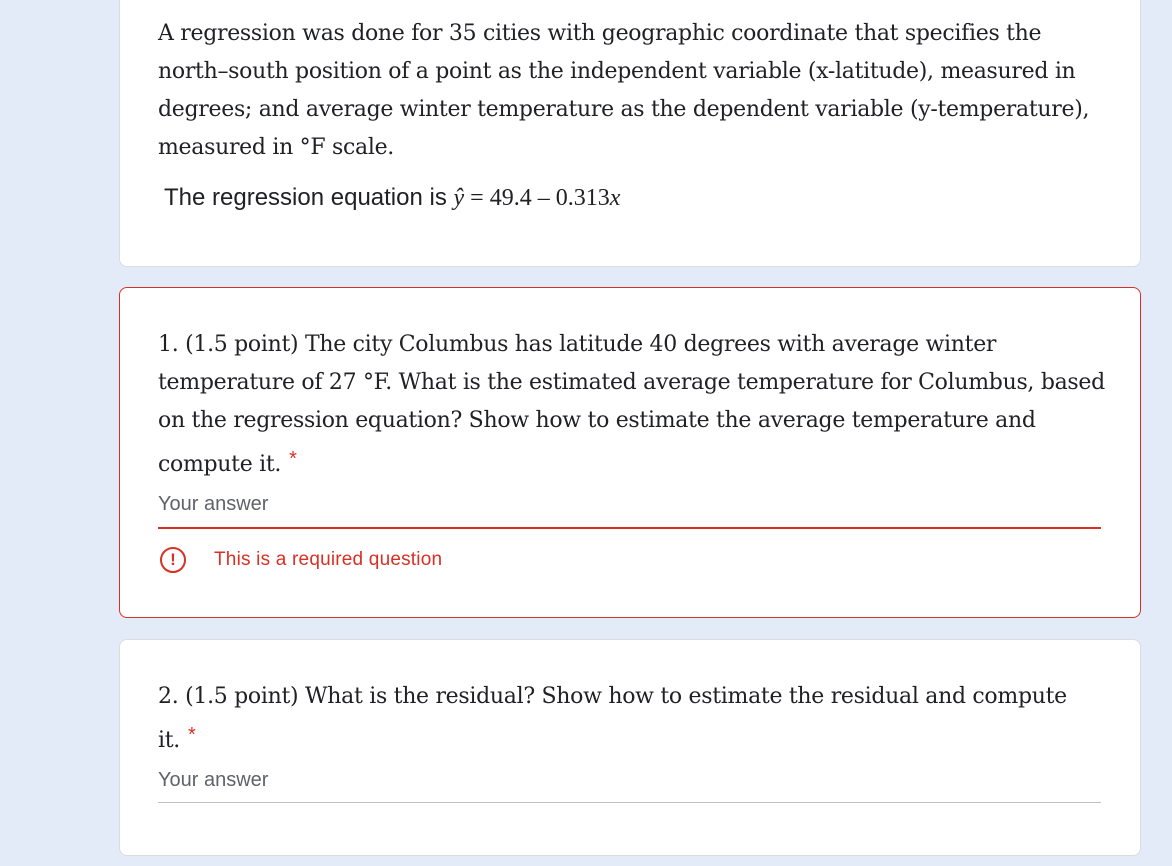 The height and width of the screenshot is (866, 1172). What do you see at coordinates (213, 780) in the screenshot?
I see `question-2-answer-input: Your answer` at bounding box center [213, 780].